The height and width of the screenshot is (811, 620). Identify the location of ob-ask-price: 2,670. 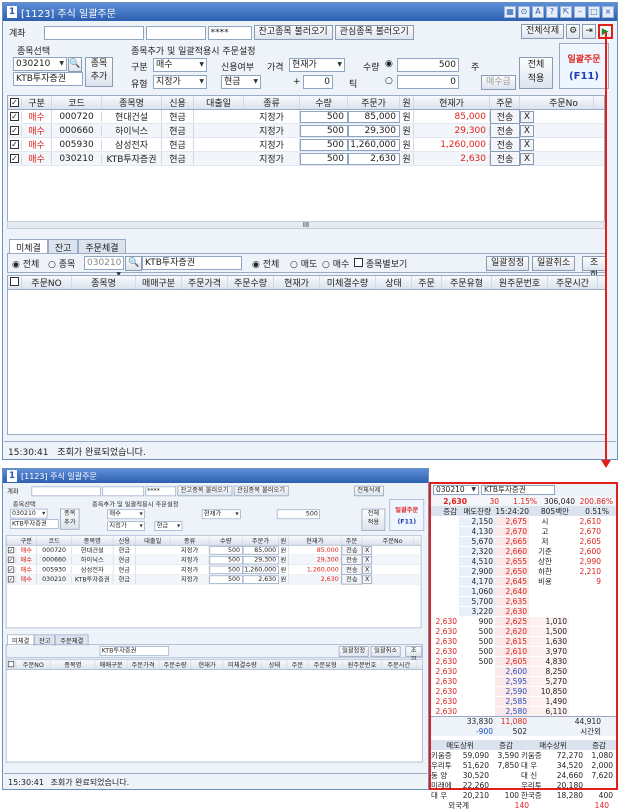
(512, 531).